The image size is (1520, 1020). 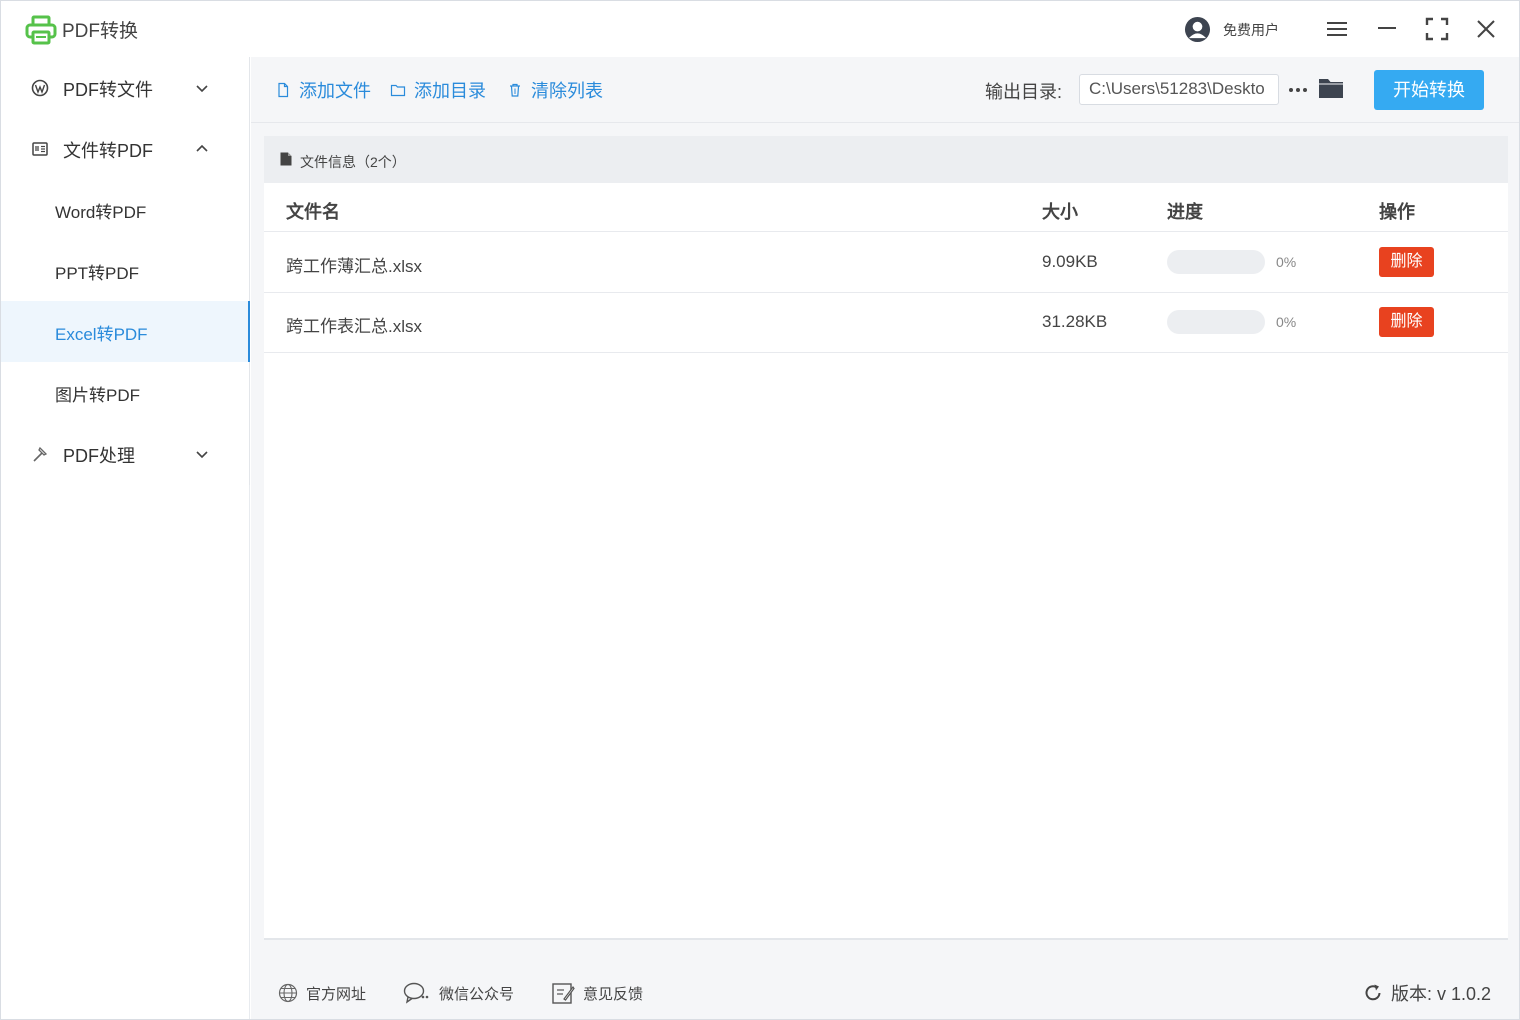 I want to click on sidebar-group-pdf-to-file: PDF转文件, so click(x=125, y=87).